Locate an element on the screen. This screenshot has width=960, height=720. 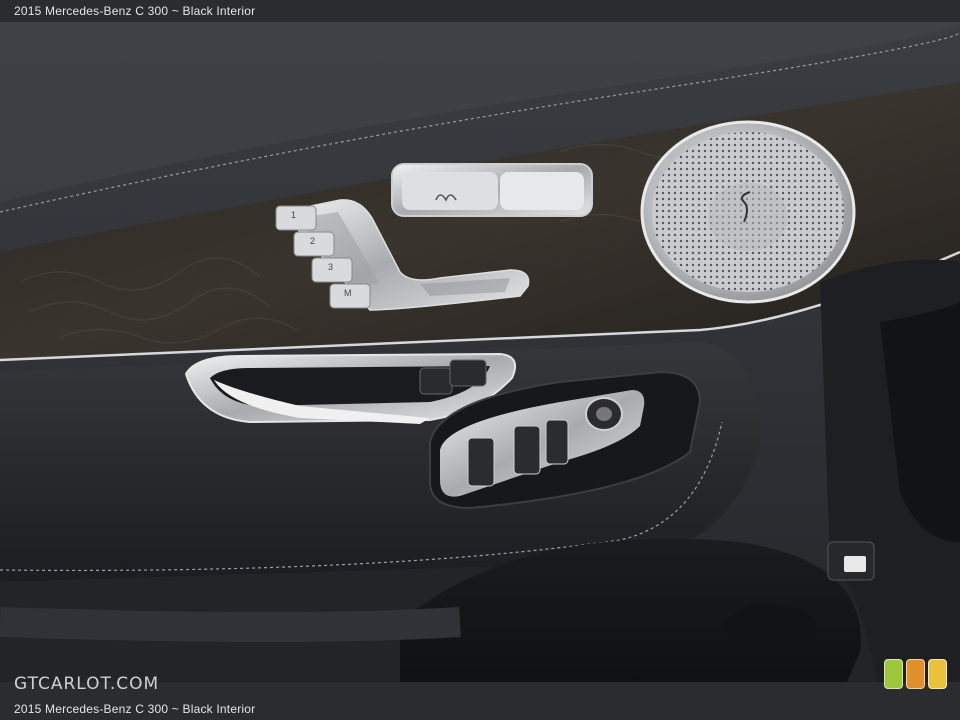
seat-memory-label-m: M is located at coordinates (348, 293).